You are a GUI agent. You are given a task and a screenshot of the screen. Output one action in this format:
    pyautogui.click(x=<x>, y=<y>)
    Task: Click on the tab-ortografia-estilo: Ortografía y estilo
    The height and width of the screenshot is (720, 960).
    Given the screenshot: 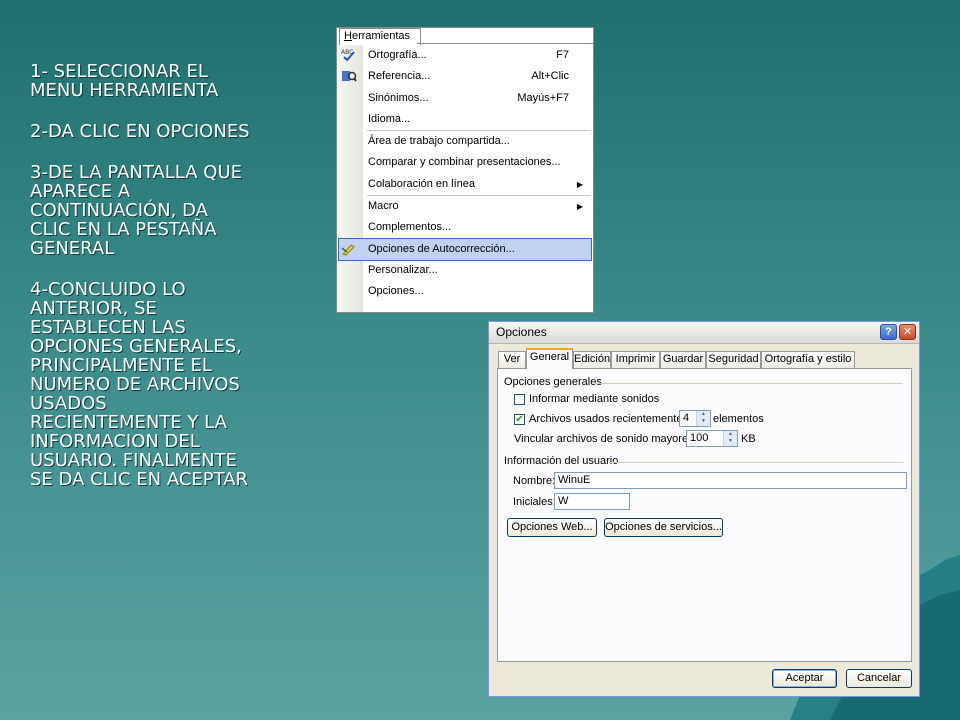 What is the action you would take?
    pyautogui.click(x=808, y=359)
    